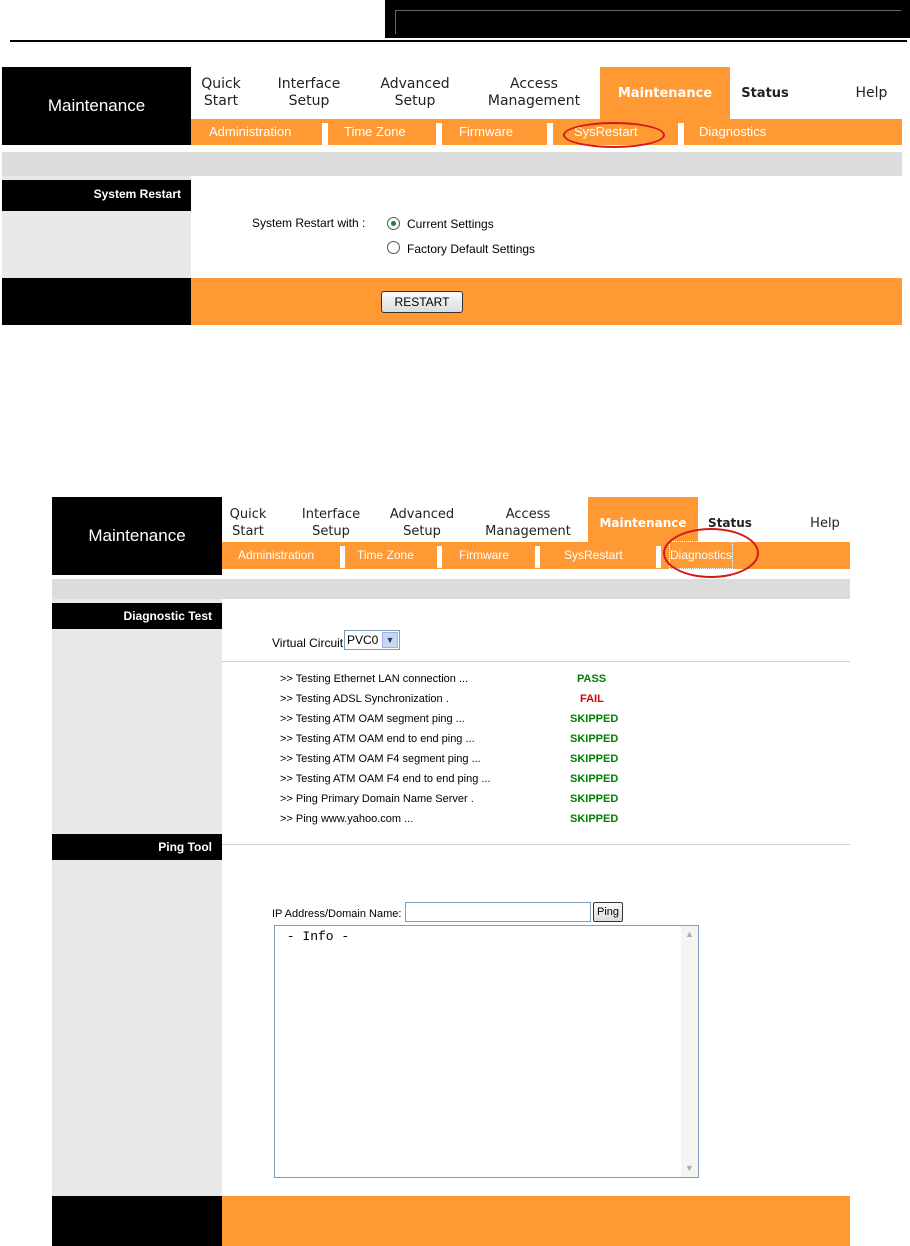 This screenshot has height=1246, width=910. I want to click on info-text: - Info -, so click(314, 936).